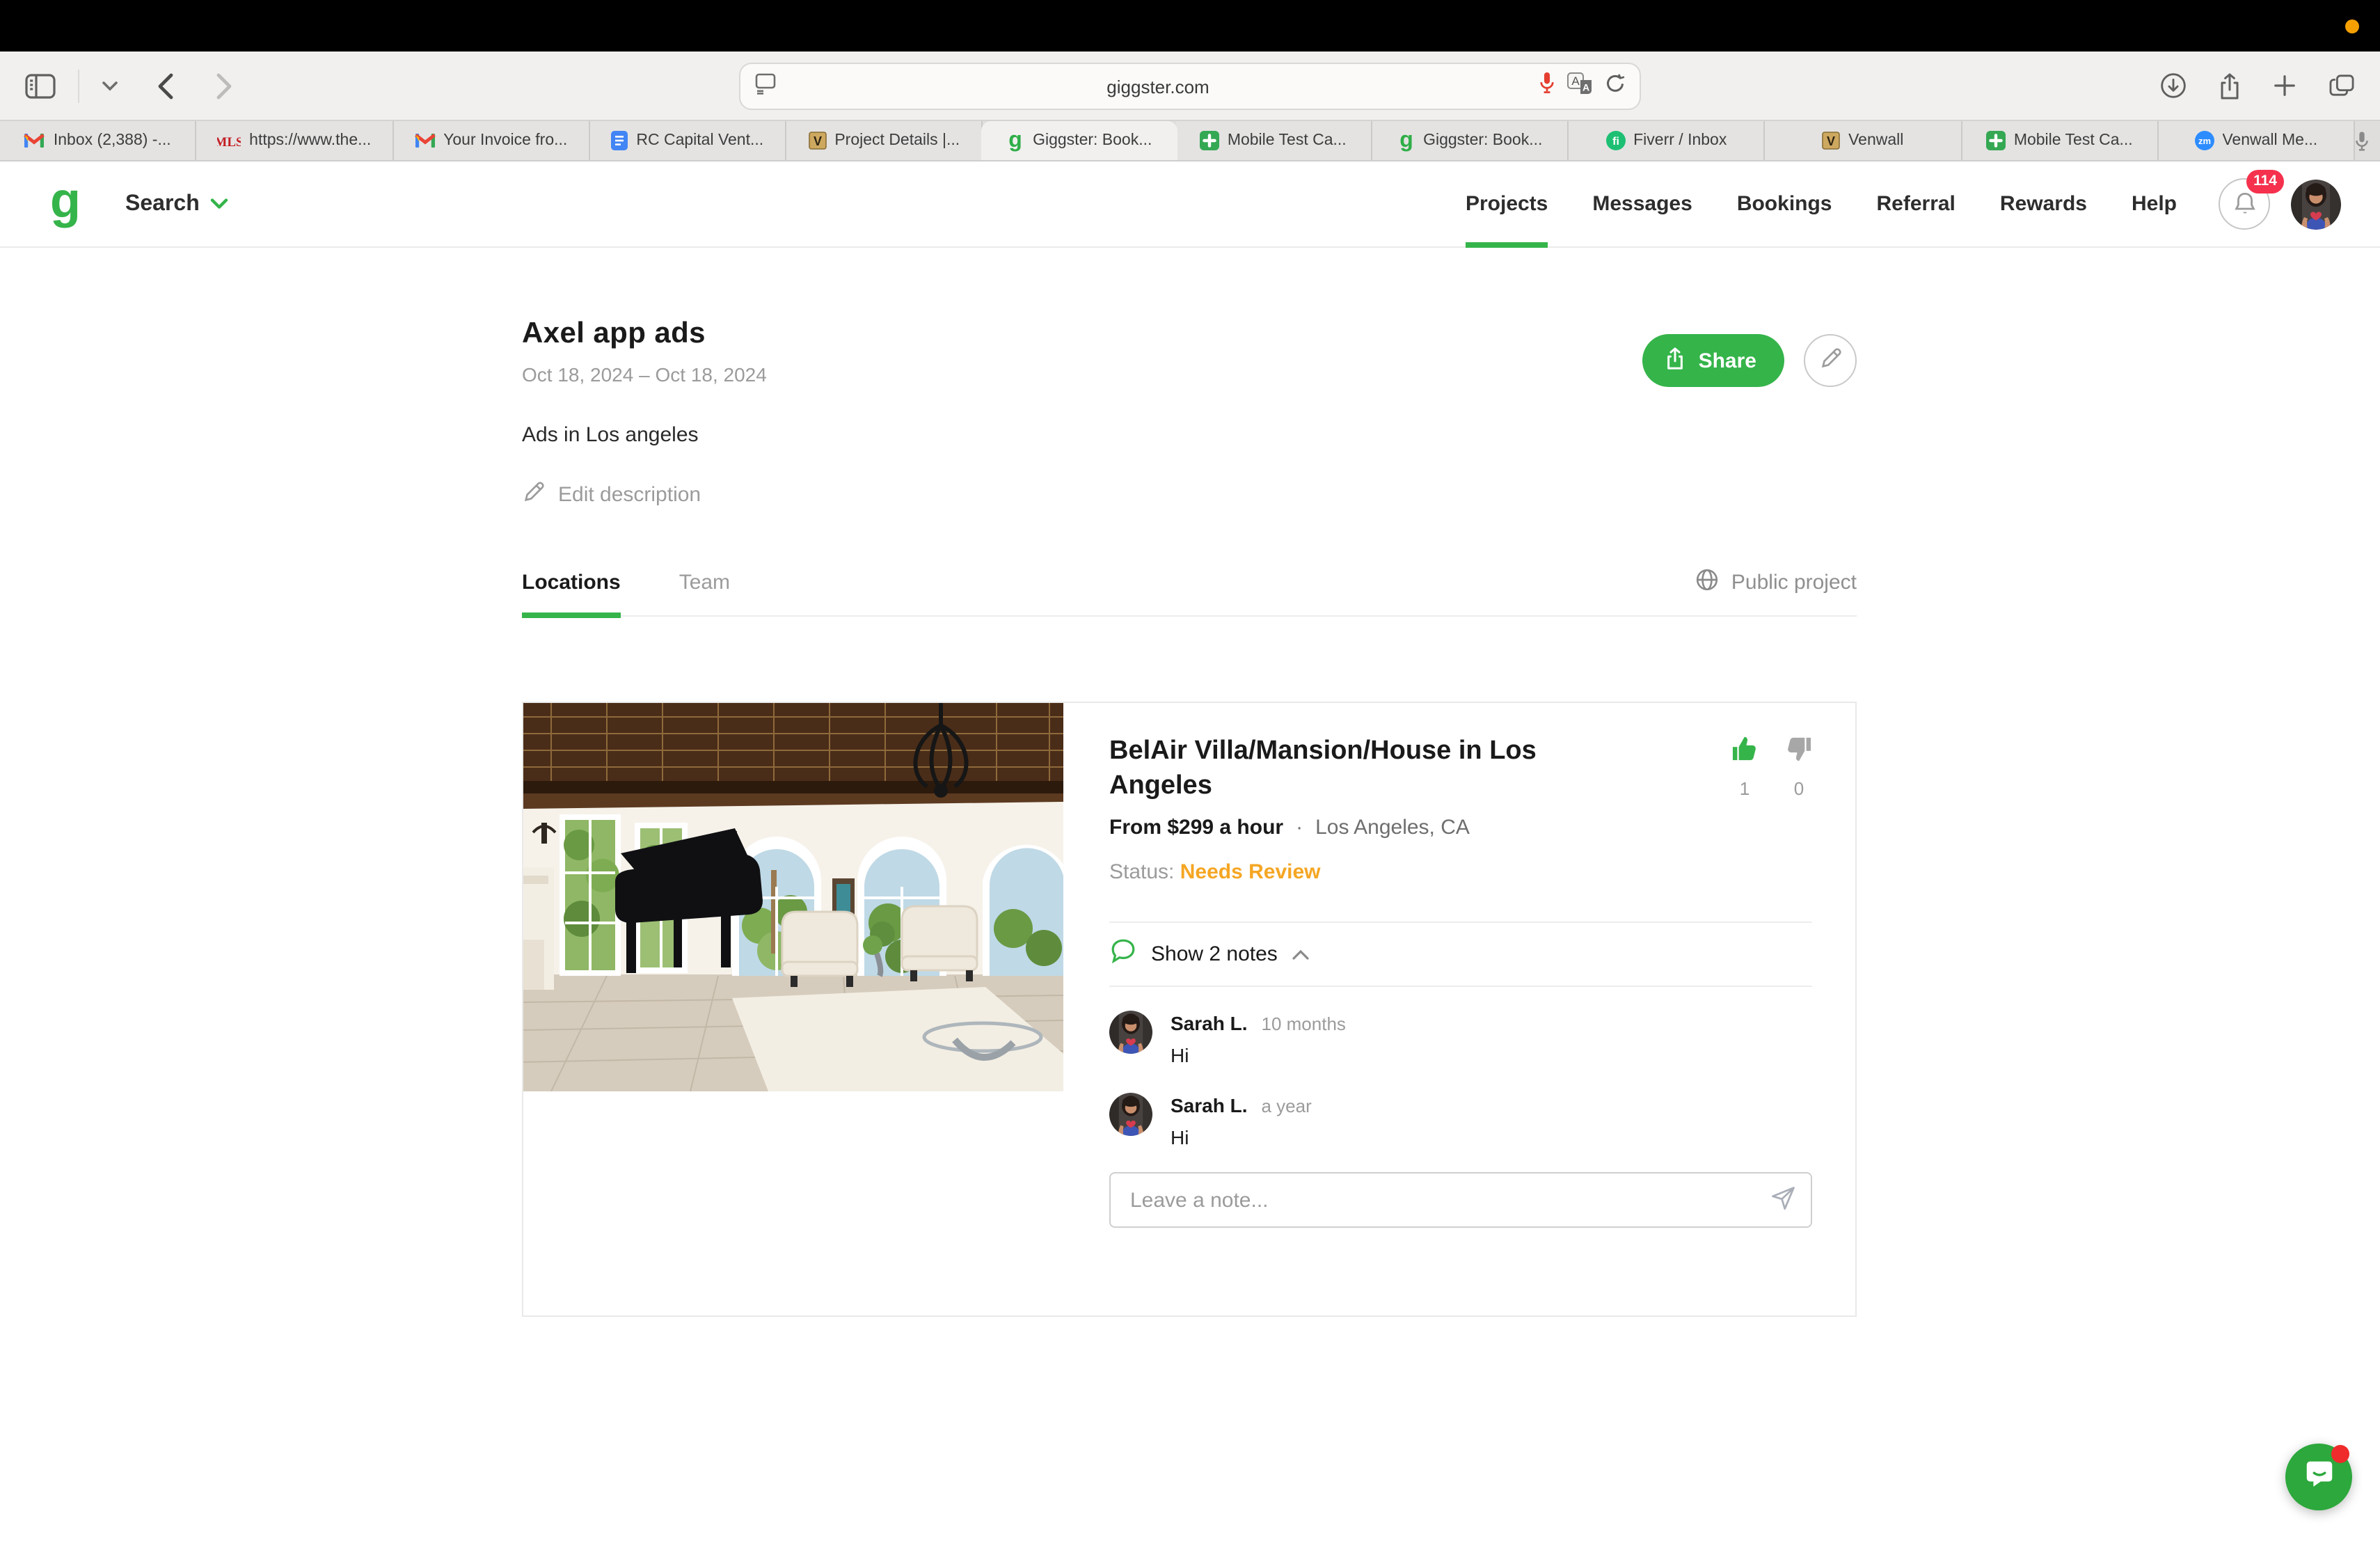  What do you see at coordinates (1123, 954) in the screenshot?
I see `speech-bubble-icon` at bounding box center [1123, 954].